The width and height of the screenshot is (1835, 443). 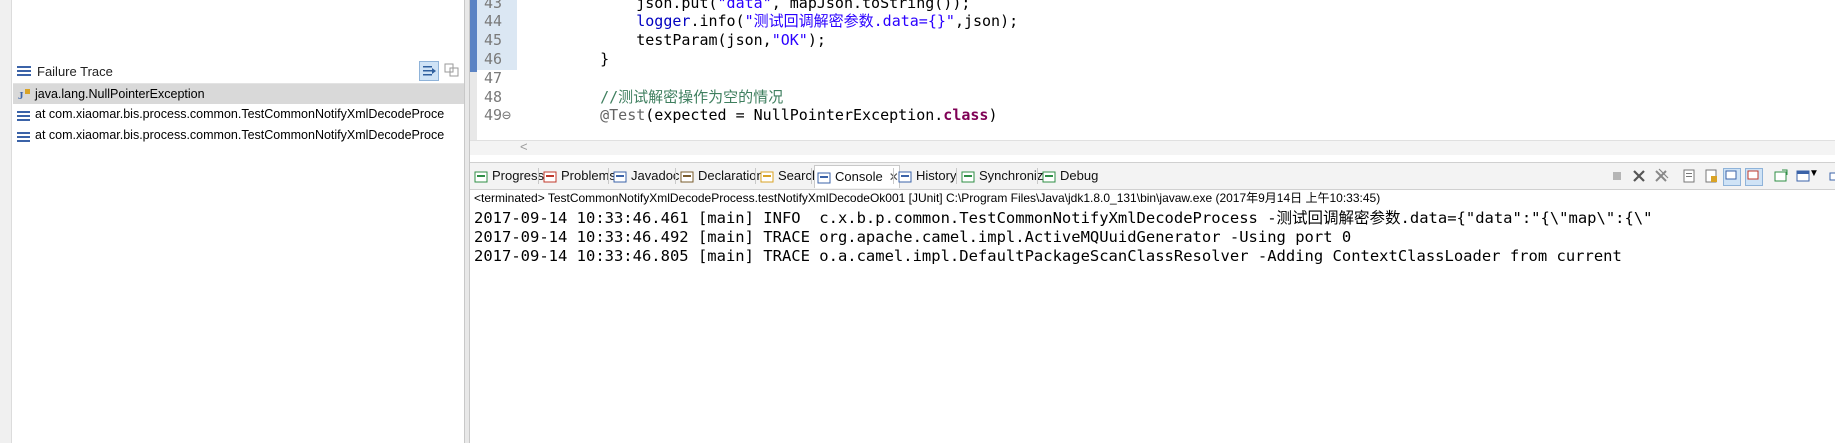 I want to click on tab-label: Console, so click(x=859, y=176).